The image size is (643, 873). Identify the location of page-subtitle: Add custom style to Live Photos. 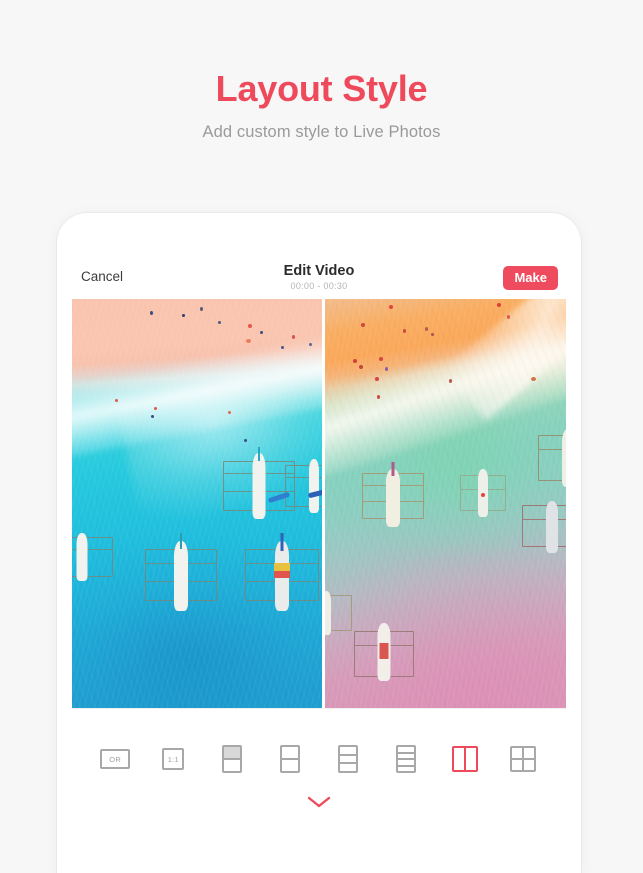
(321, 132).